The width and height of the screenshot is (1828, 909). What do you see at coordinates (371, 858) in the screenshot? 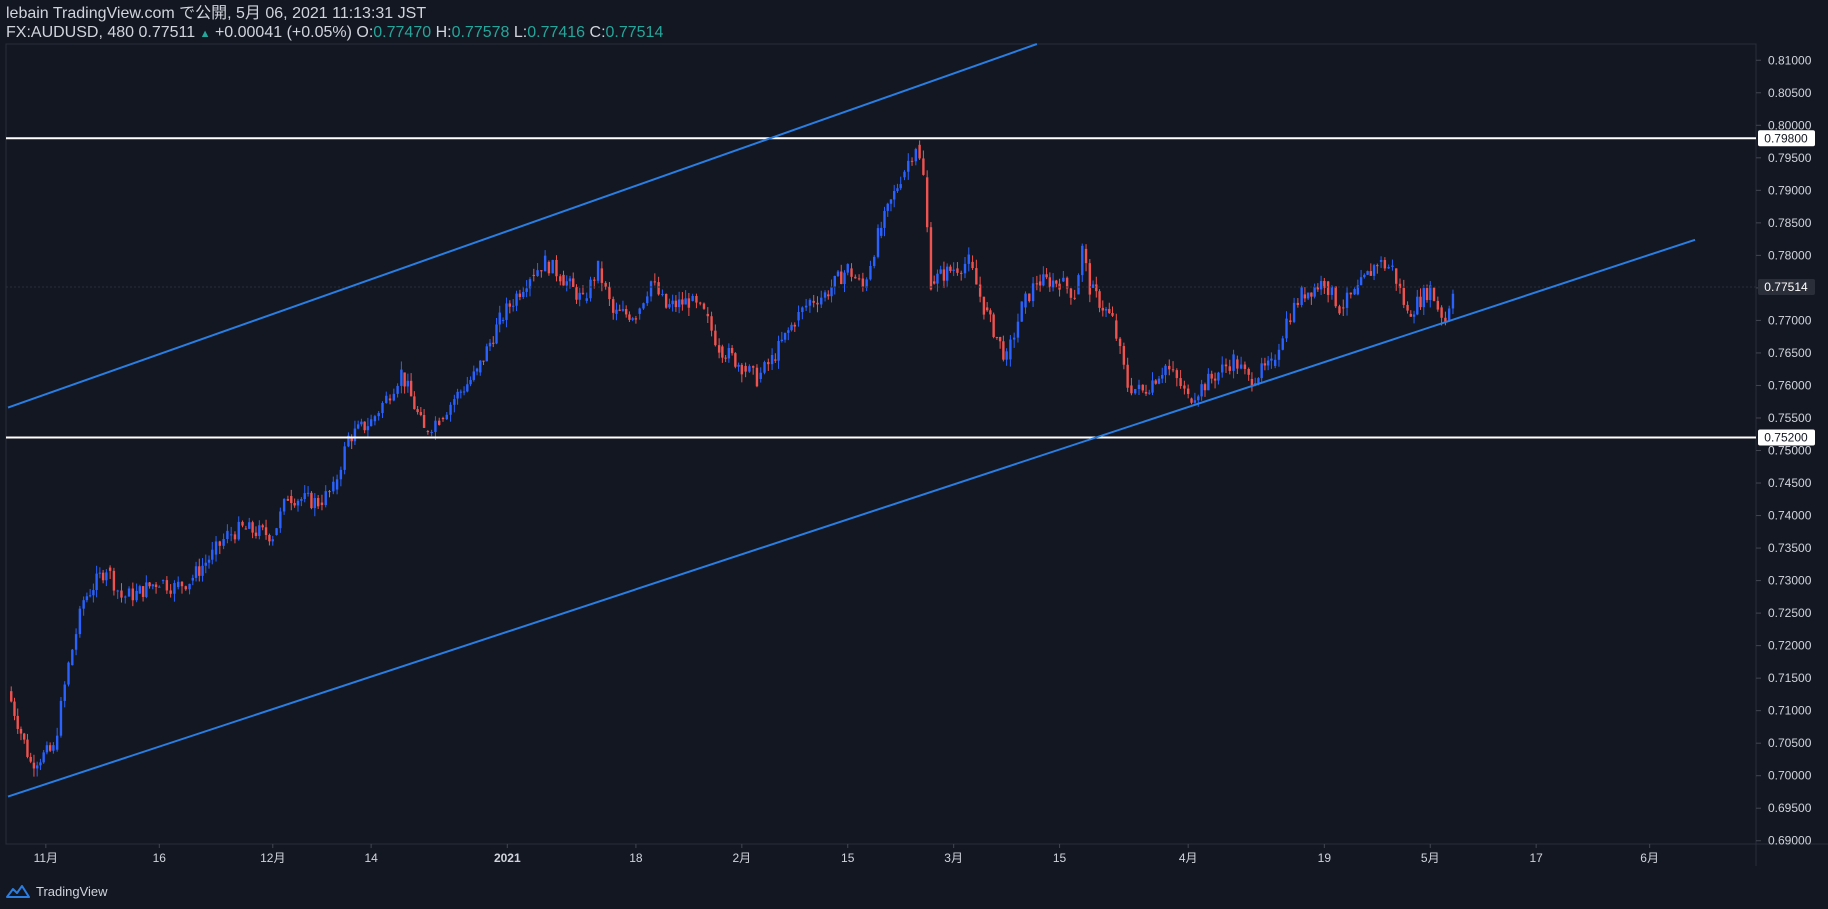
I see `time-tick-label: 14` at bounding box center [371, 858].